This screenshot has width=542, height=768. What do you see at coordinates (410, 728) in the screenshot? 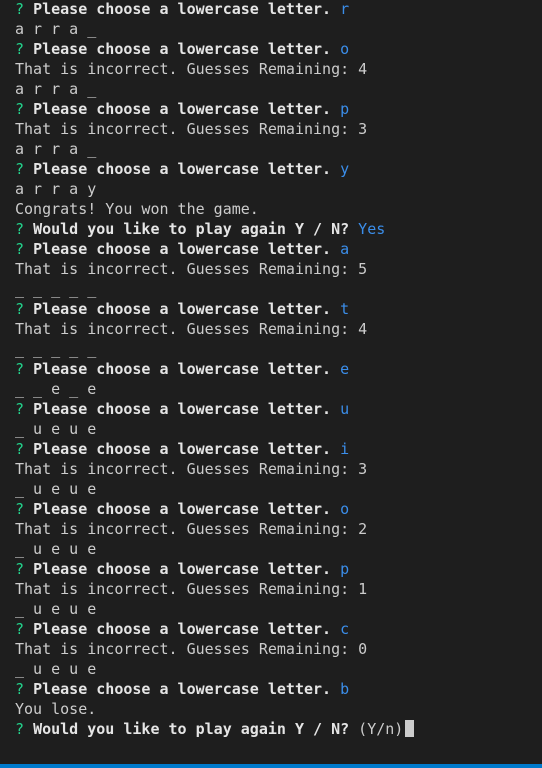
I see `terminal-cursor` at bounding box center [410, 728].